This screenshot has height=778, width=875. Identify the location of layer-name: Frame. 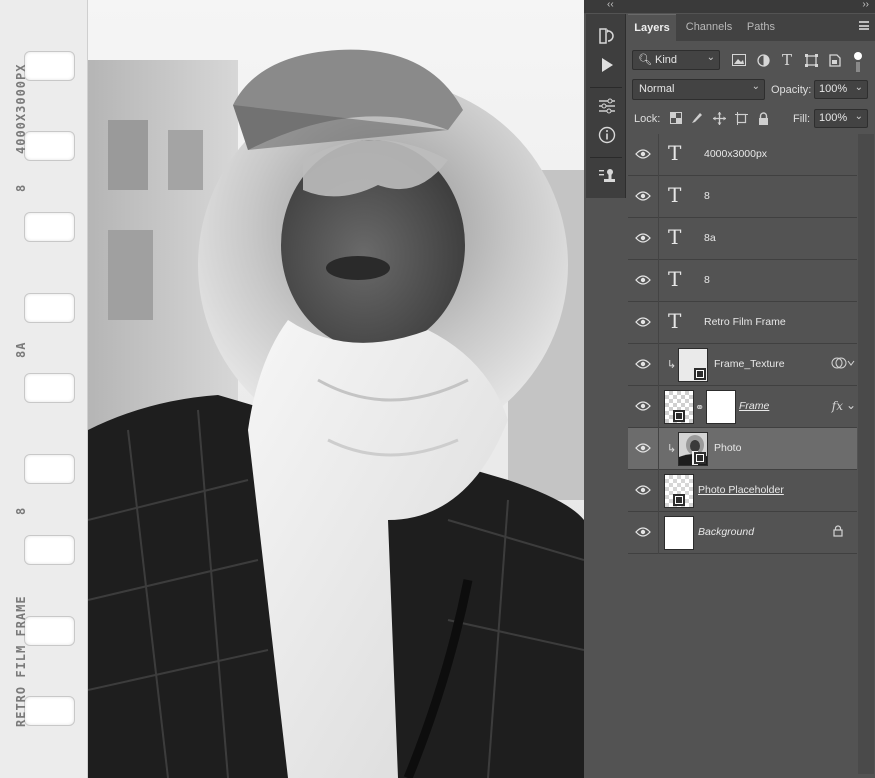
(754, 406).